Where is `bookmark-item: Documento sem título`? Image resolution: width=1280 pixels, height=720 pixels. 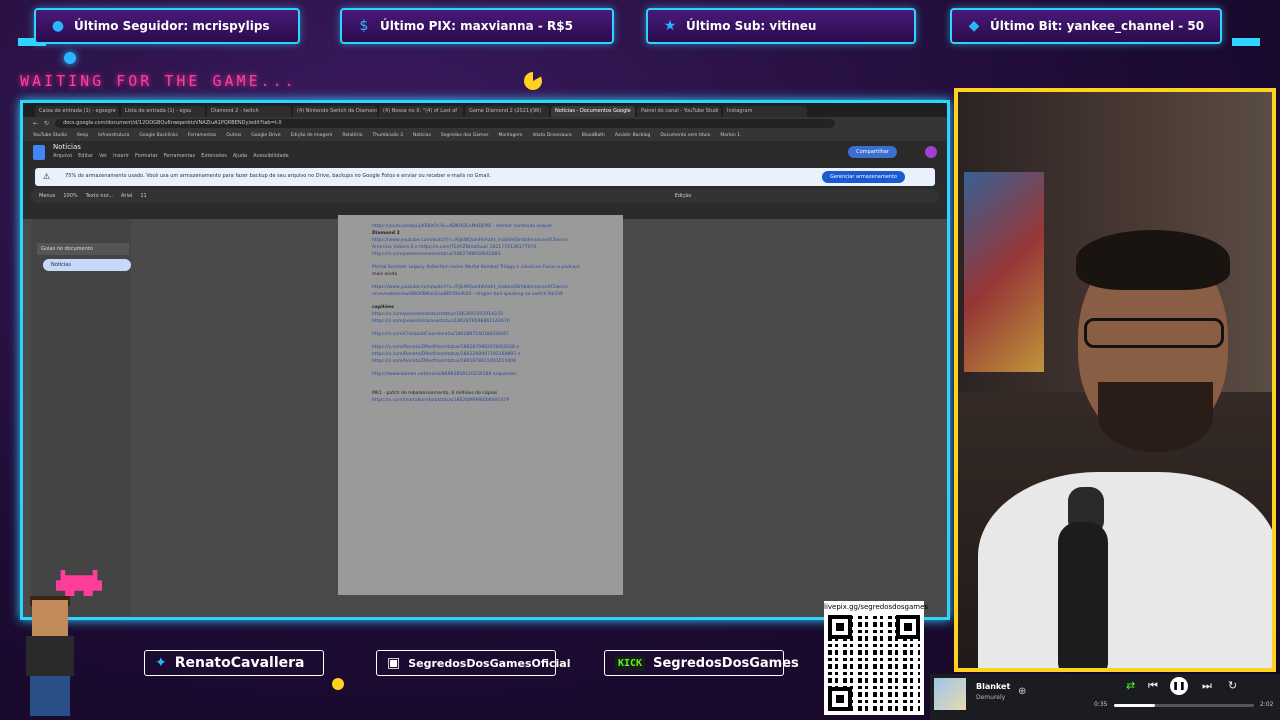
bookmark-item: Documento sem título is located at coordinates (685, 135).